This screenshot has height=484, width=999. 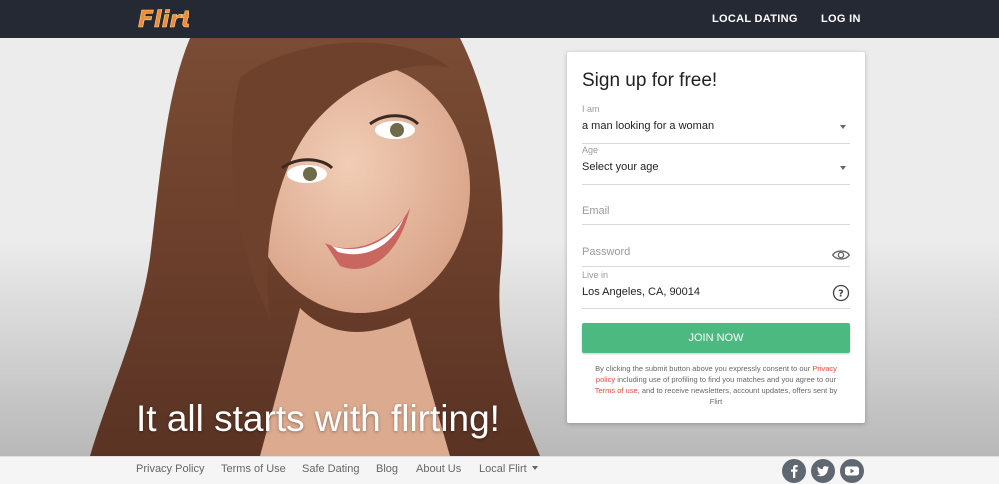 I want to click on live-in-value: Los Angeles, CA, 90014, so click(x=641, y=292).